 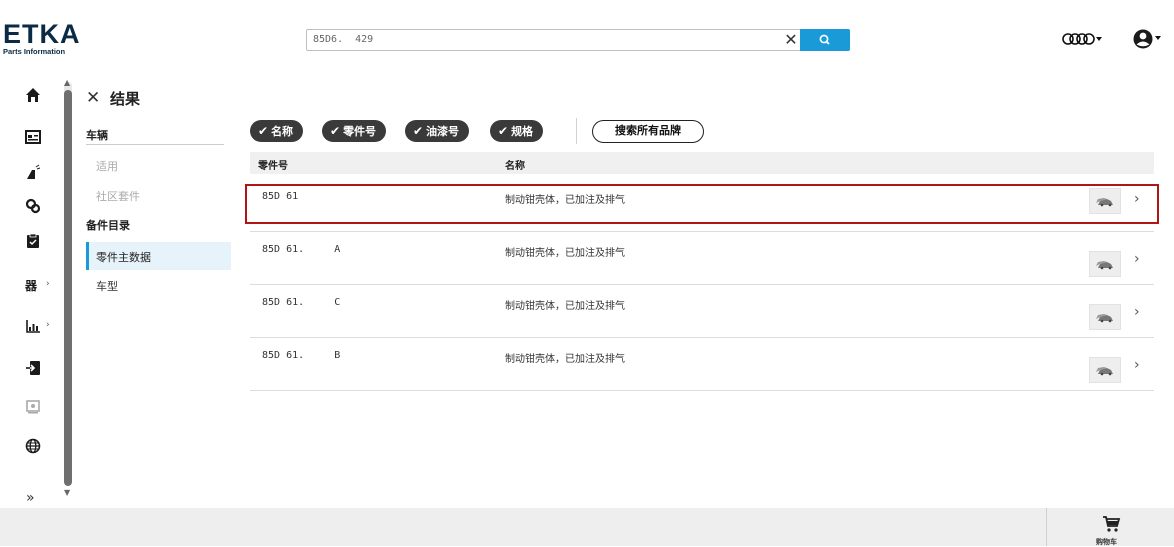 I want to click on tools-icon, so click(x=33, y=172).